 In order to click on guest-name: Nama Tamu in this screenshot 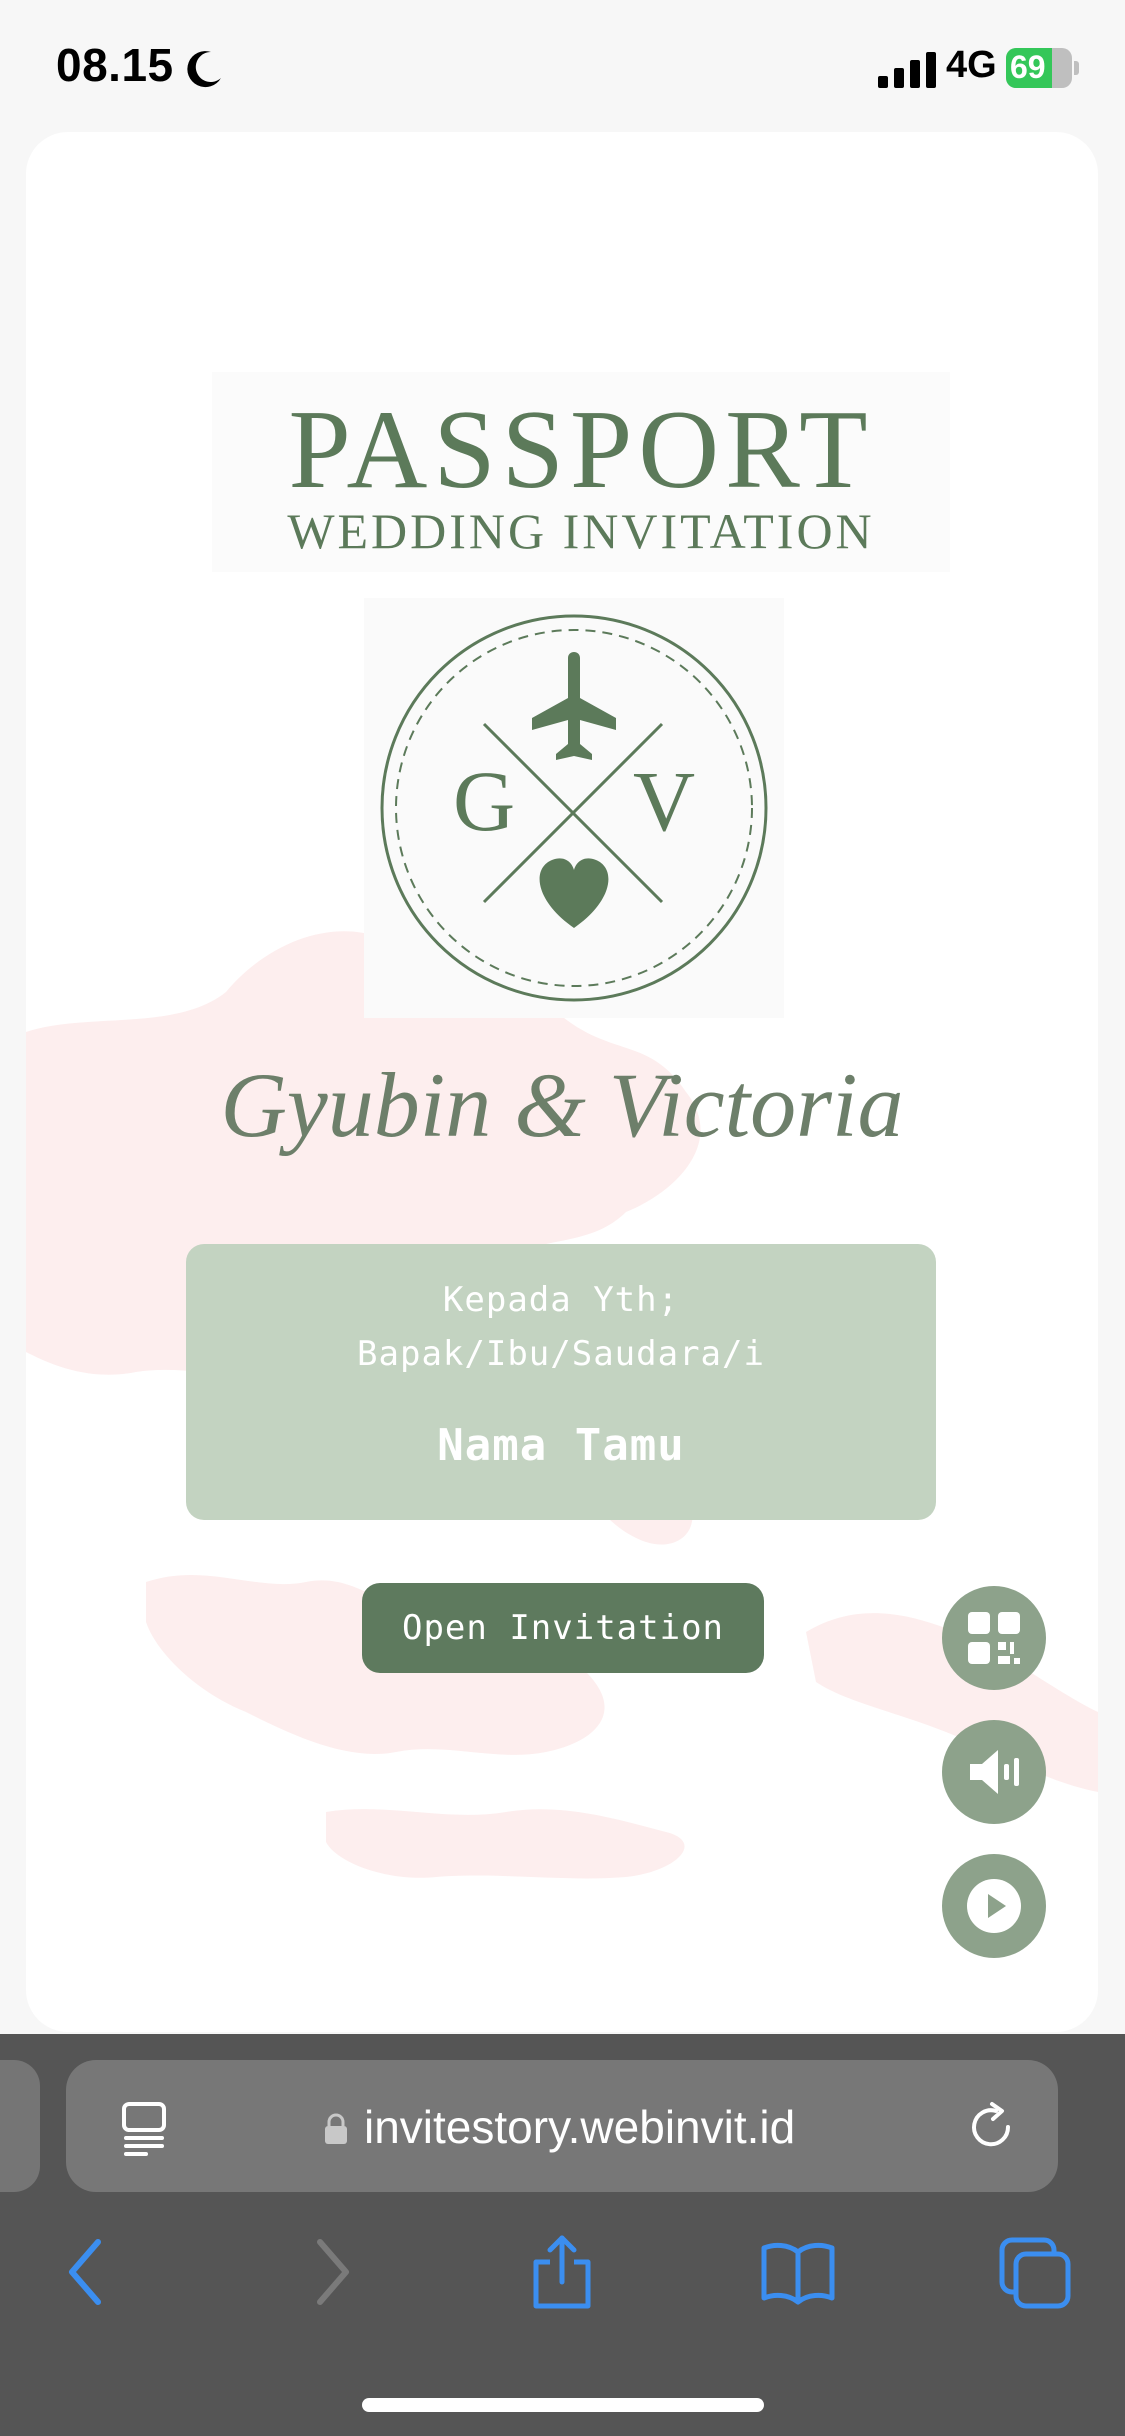, I will do `click(561, 1445)`.